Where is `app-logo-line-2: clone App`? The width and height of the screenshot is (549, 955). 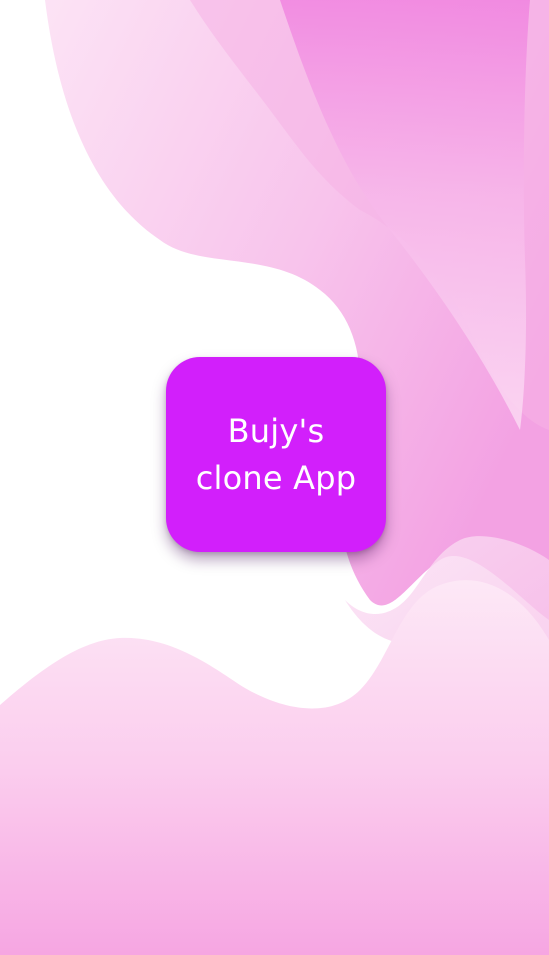
app-logo-line-2: clone App is located at coordinates (276, 477).